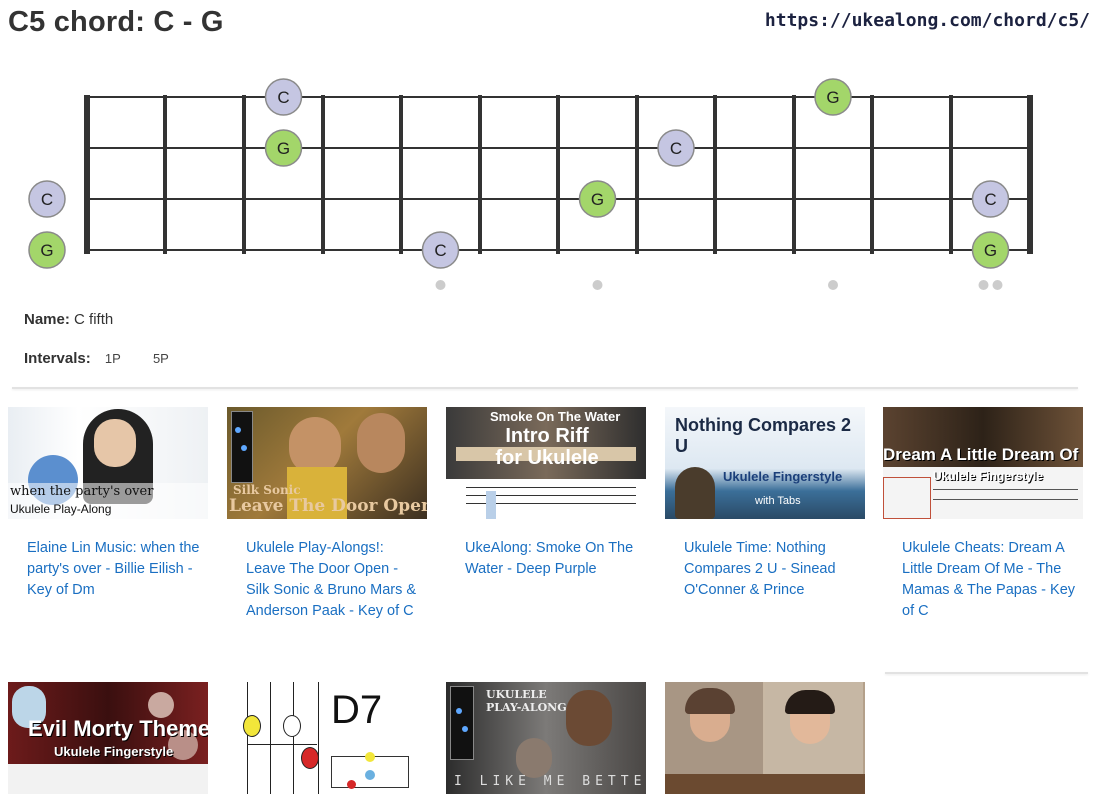  Describe the element at coordinates (927, 20) in the screenshot. I see `page-url: https://ukealong.com/chord/c5/` at that location.